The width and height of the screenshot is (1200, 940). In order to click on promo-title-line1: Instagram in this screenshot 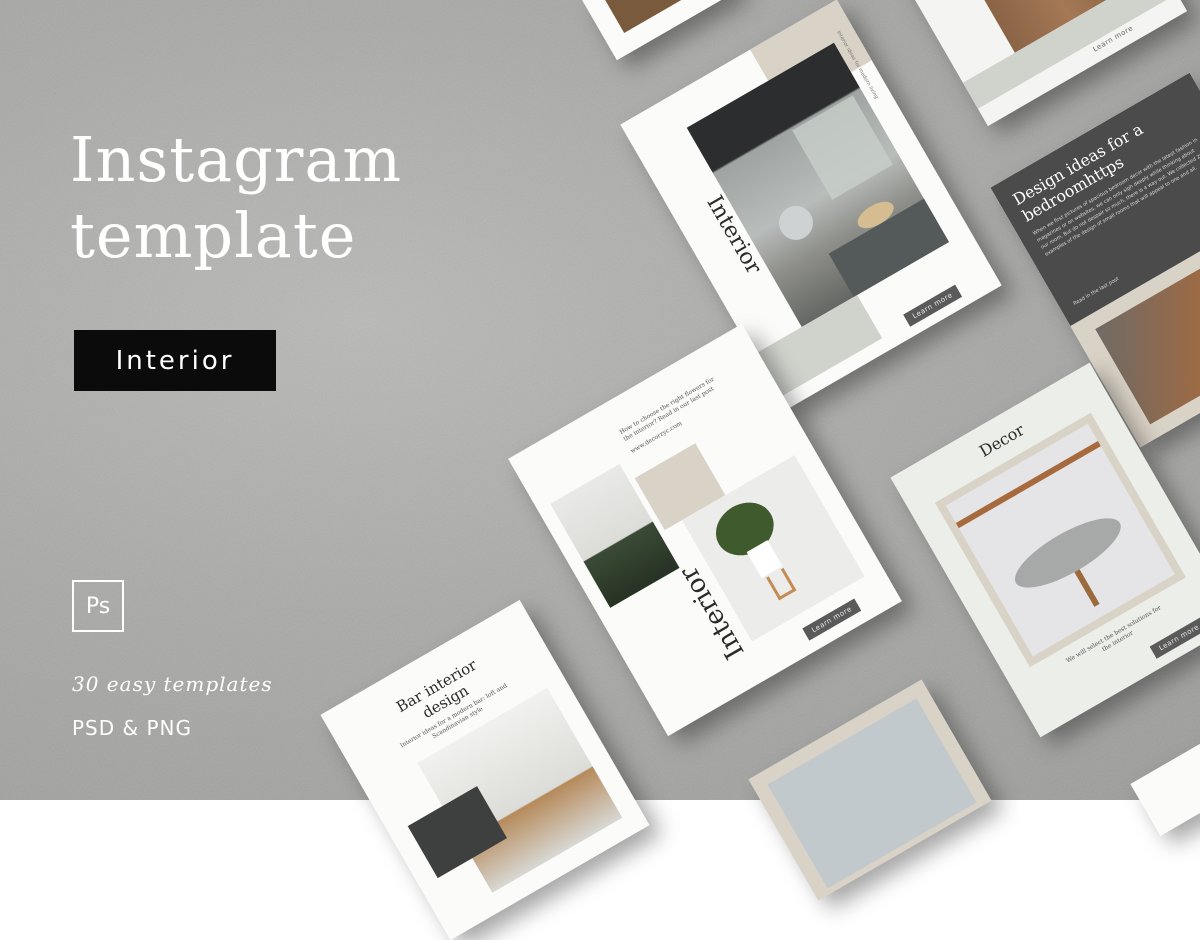, I will do `click(236, 159)`.